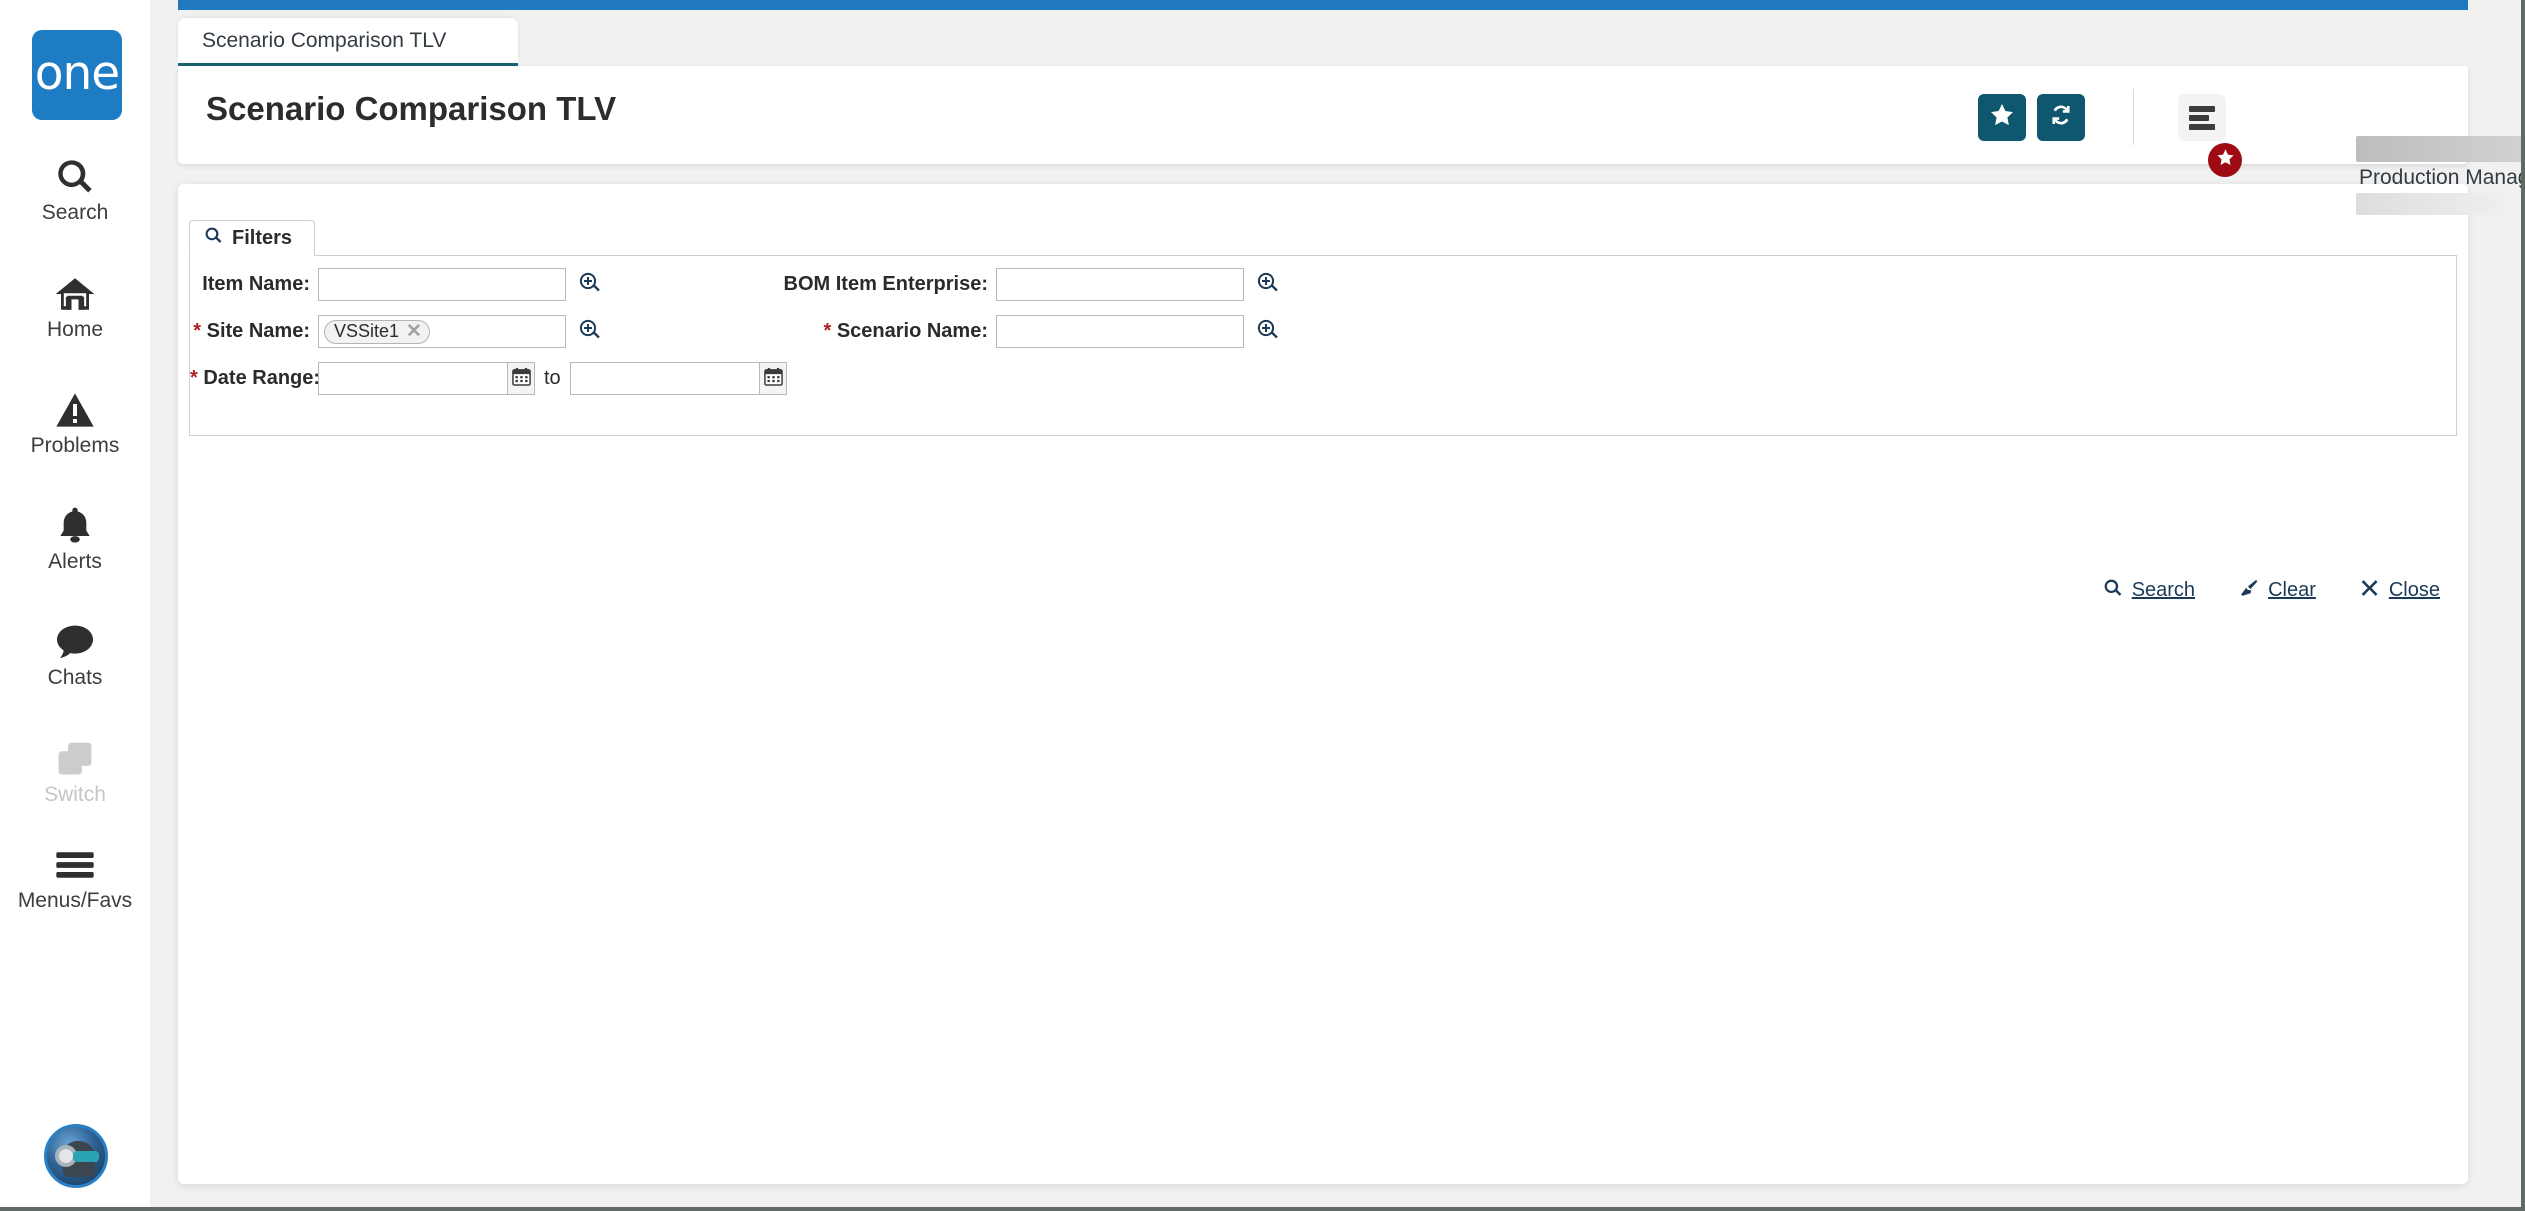 Image resolution: width=2525 pixels, height=1211 pixels. What do you see at coordinates (1262, 1209) in the screenshot?
I see `window-bottom-edge` at bounding box center [1262, 1209].